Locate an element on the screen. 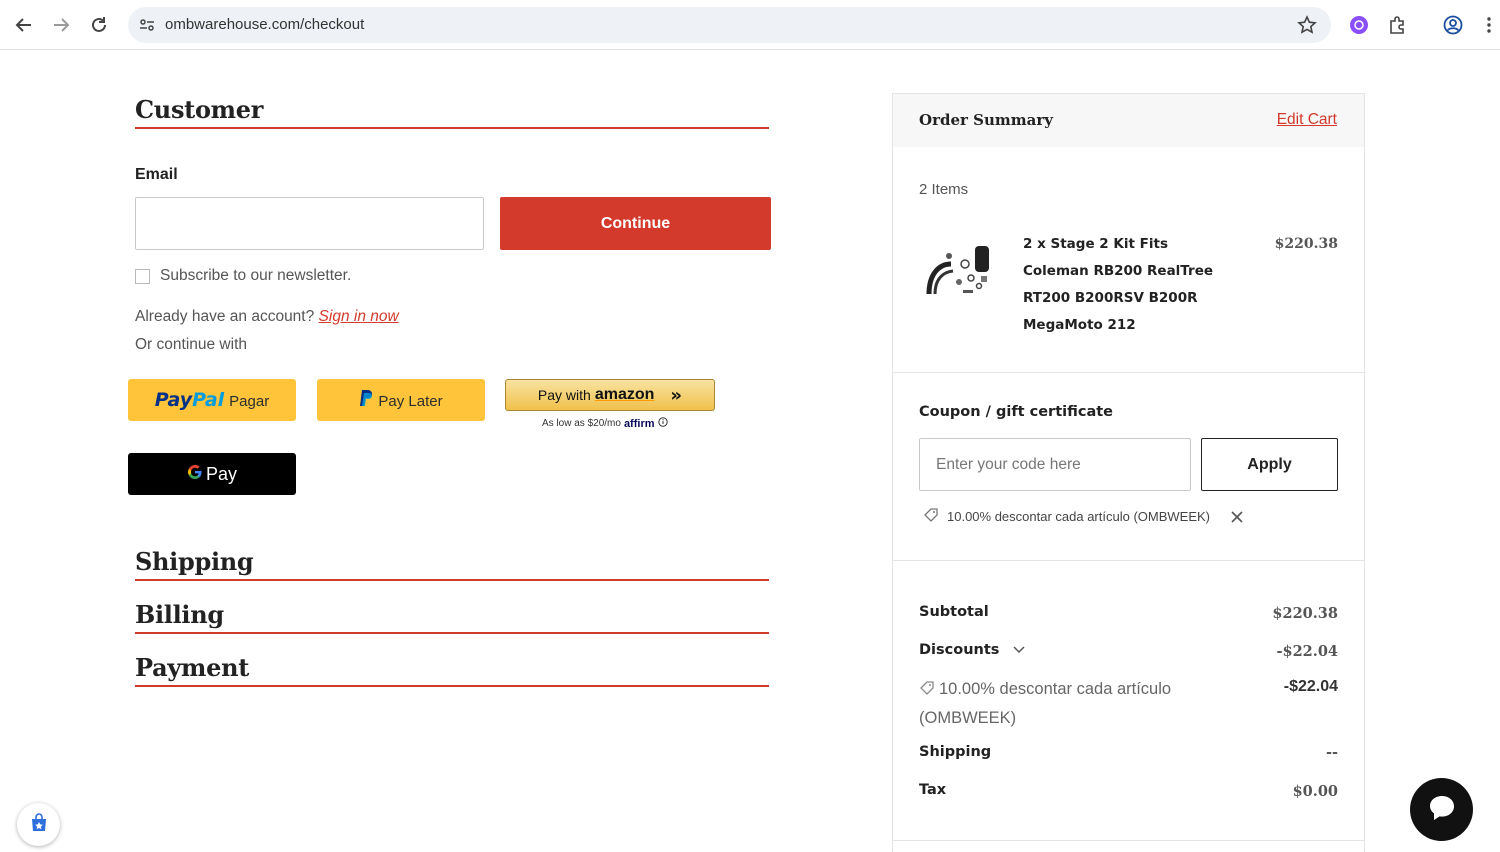 The width and height of the screenshot is (1500, 852). remove-coupon-icon is located at coordinates (1237, 517).